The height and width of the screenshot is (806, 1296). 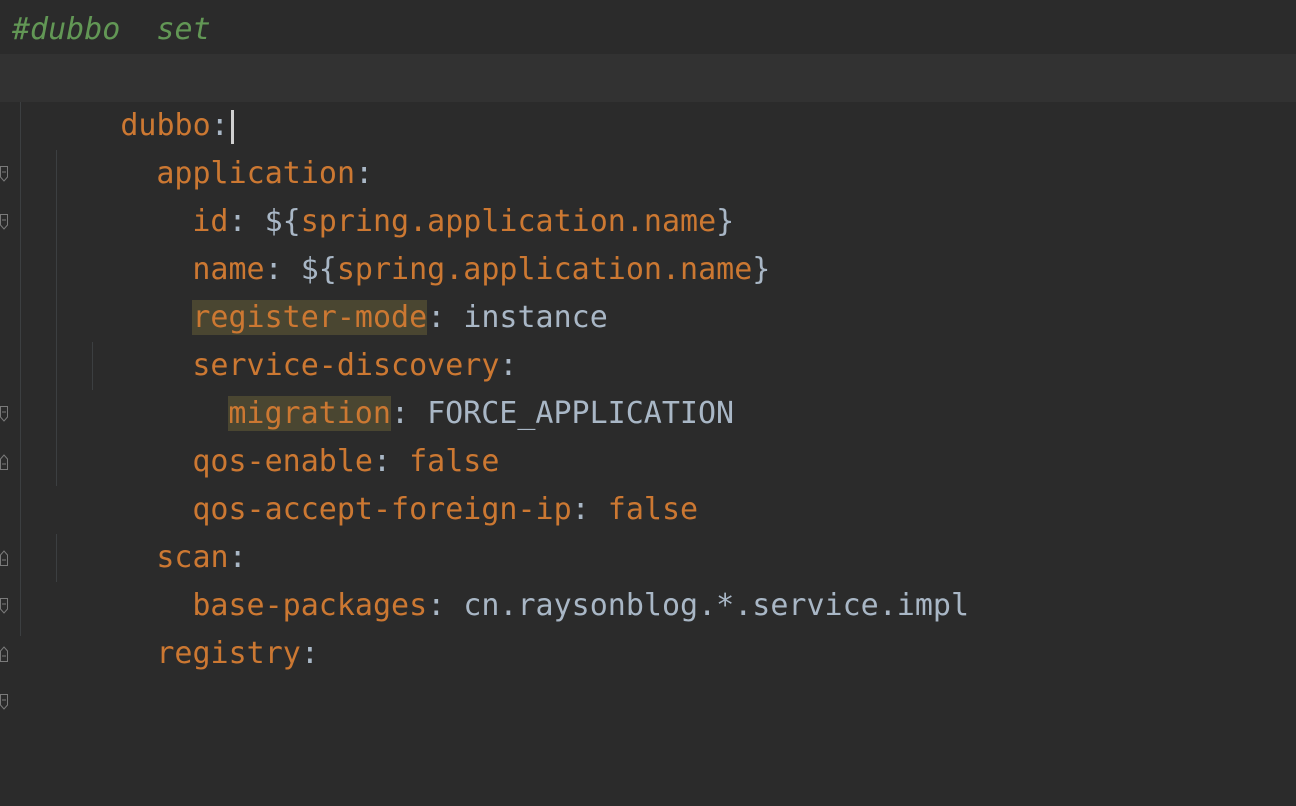 What do you see at coordinates (228, 653) in the screenshot?
I see `yaml-key: registry` at bounding box center [228, 653].